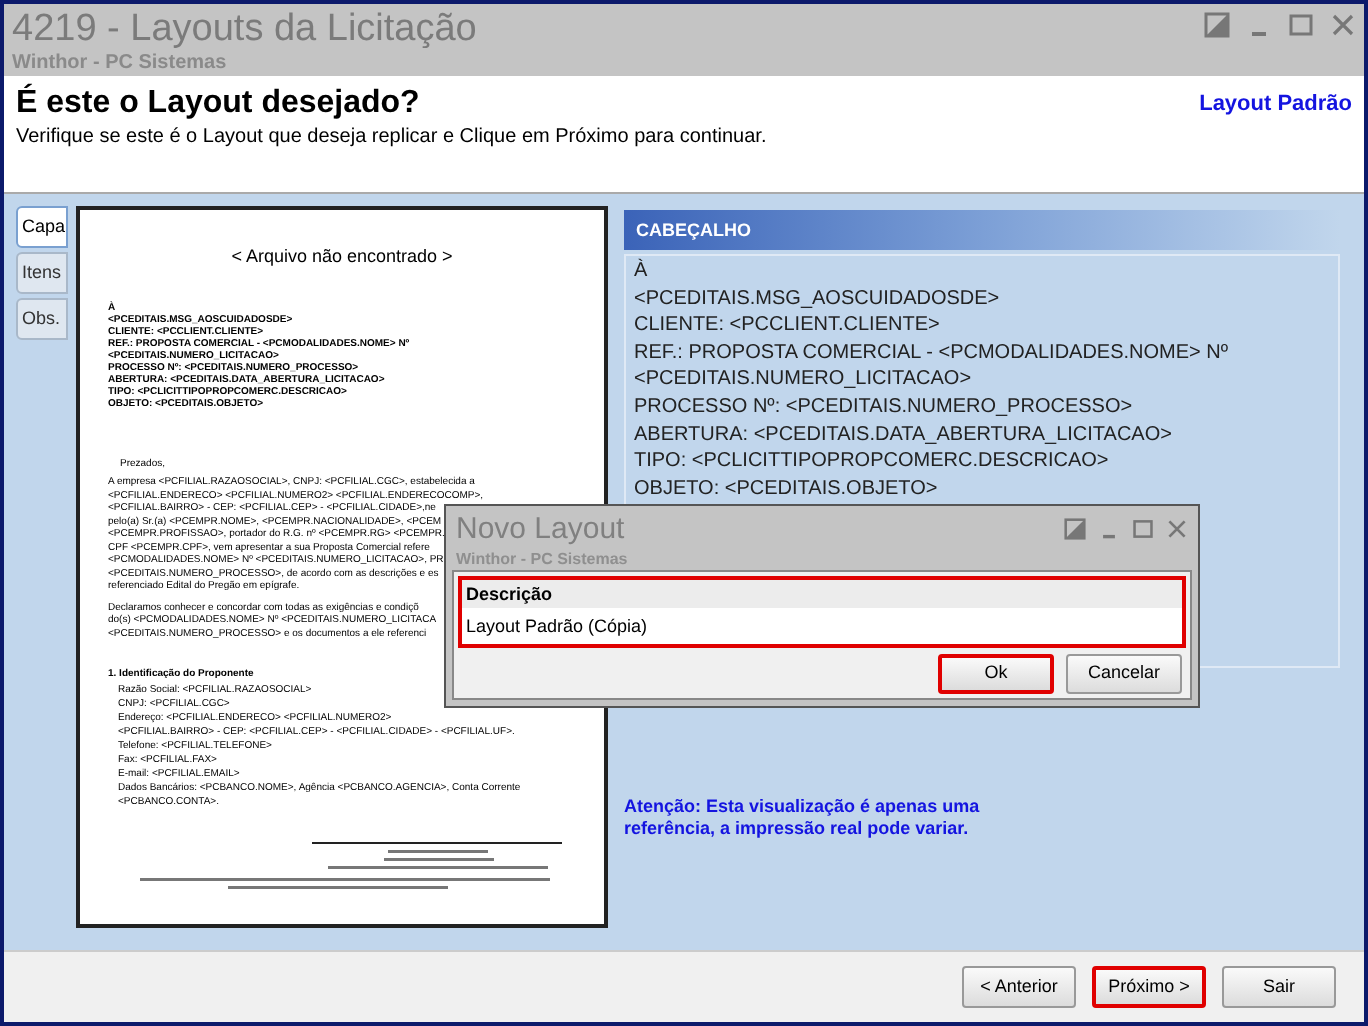  Describe the element at coordinates (120, 63) in the screenshot. I see `window-subtitle: Winthor - PC Sistemas` at that location.